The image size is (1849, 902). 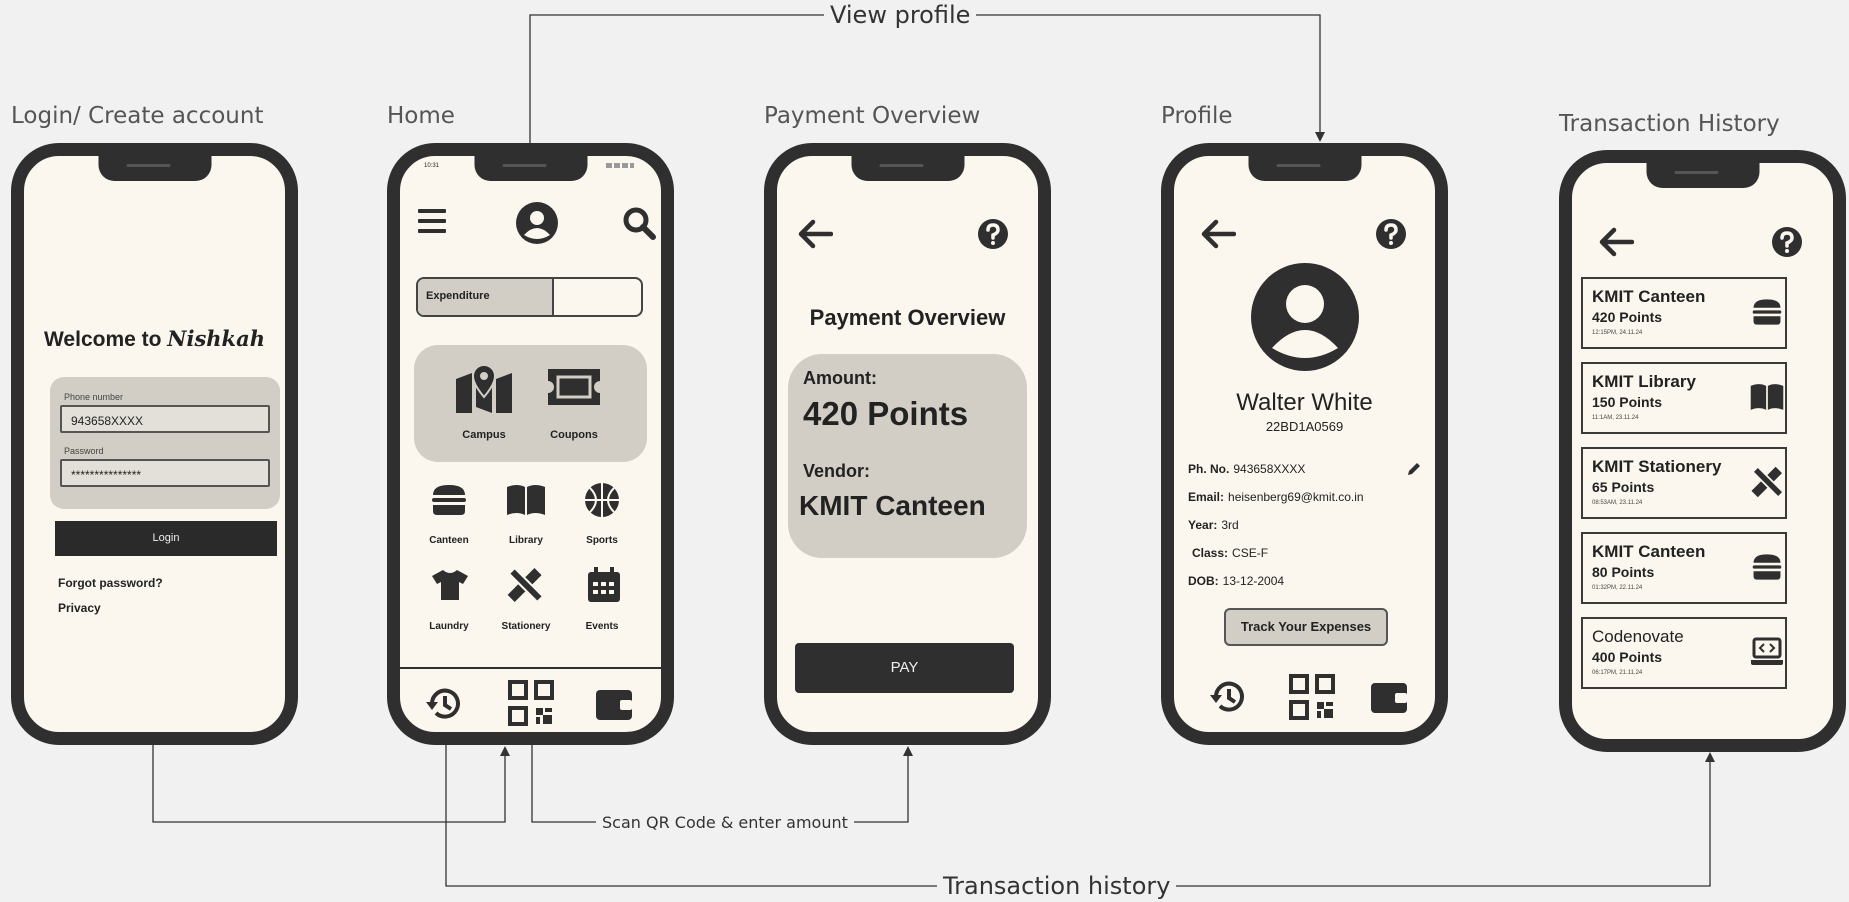 What do you see at coordinates (574, 387) in the screenshot?
I see `ticket-icon` at bounding box center [574, 387].